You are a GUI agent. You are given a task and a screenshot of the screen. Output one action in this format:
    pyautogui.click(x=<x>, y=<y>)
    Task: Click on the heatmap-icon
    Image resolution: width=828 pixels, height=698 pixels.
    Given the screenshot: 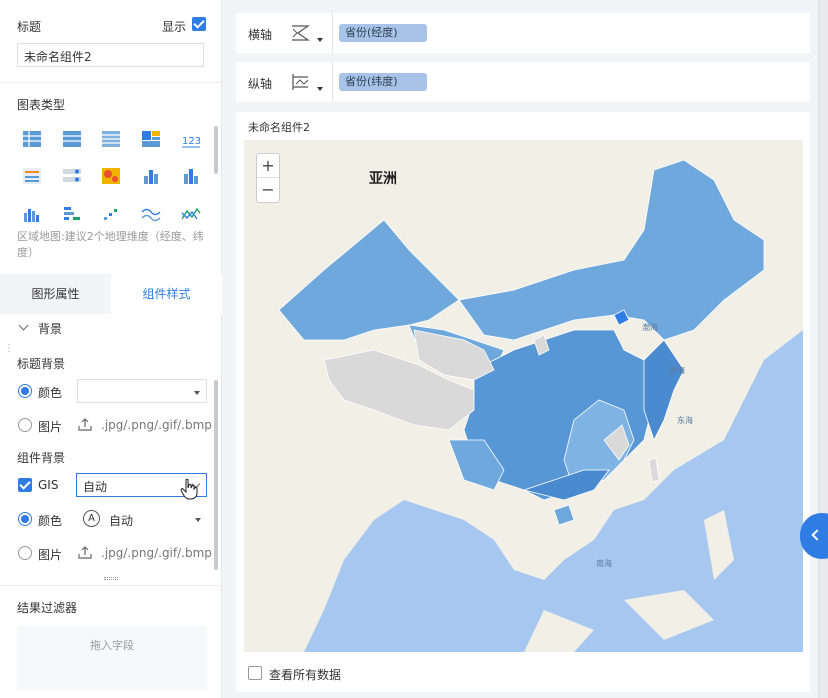 What is the action you would take?
    pyautogui.click(x=111, y=176)
    